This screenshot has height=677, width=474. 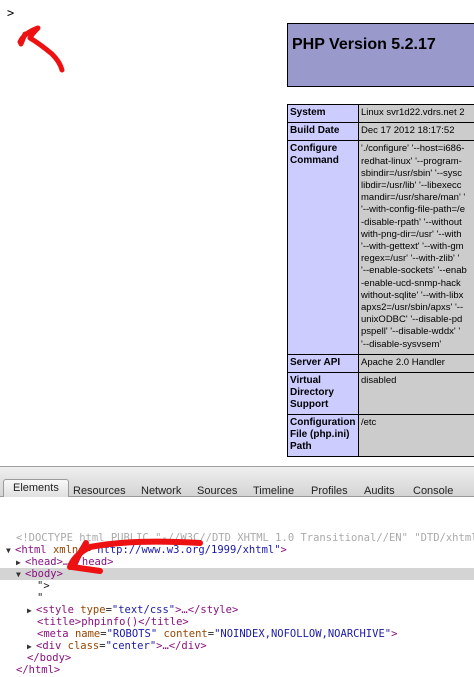 I want to click on info-value-line: apxs2=/usr/sbin/apxs' '--, so click(x=412, y=308).